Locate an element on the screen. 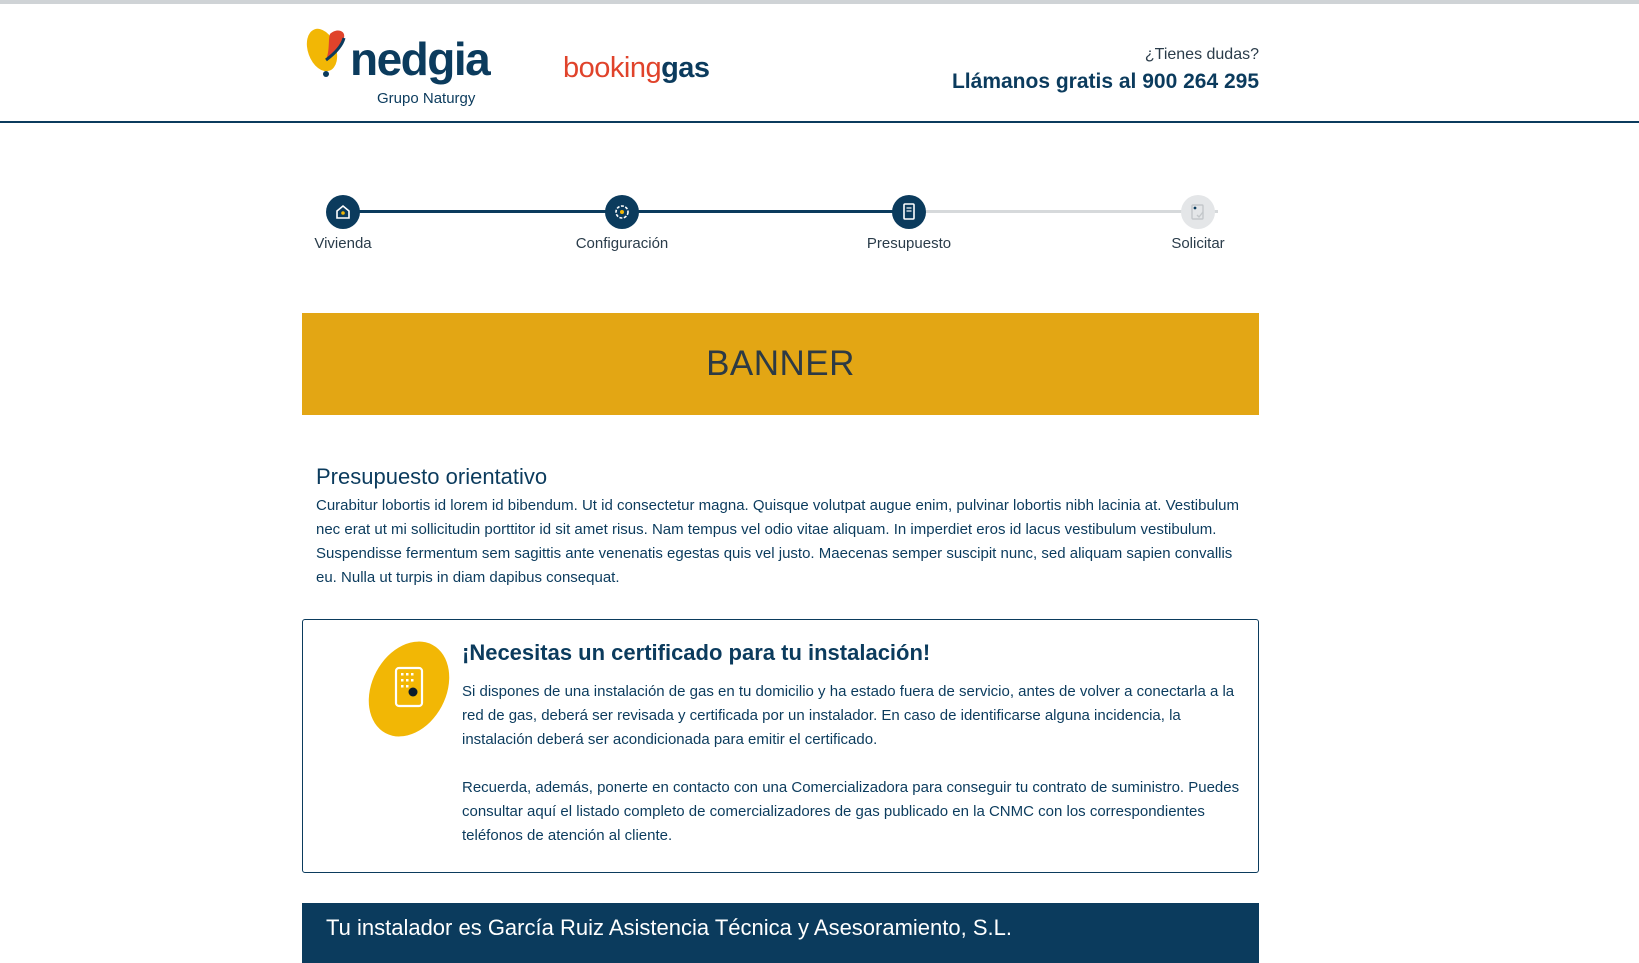 The width and height of the screenshot is (1639, 963). signed-document-icon is located at coordinates (1198, 212).